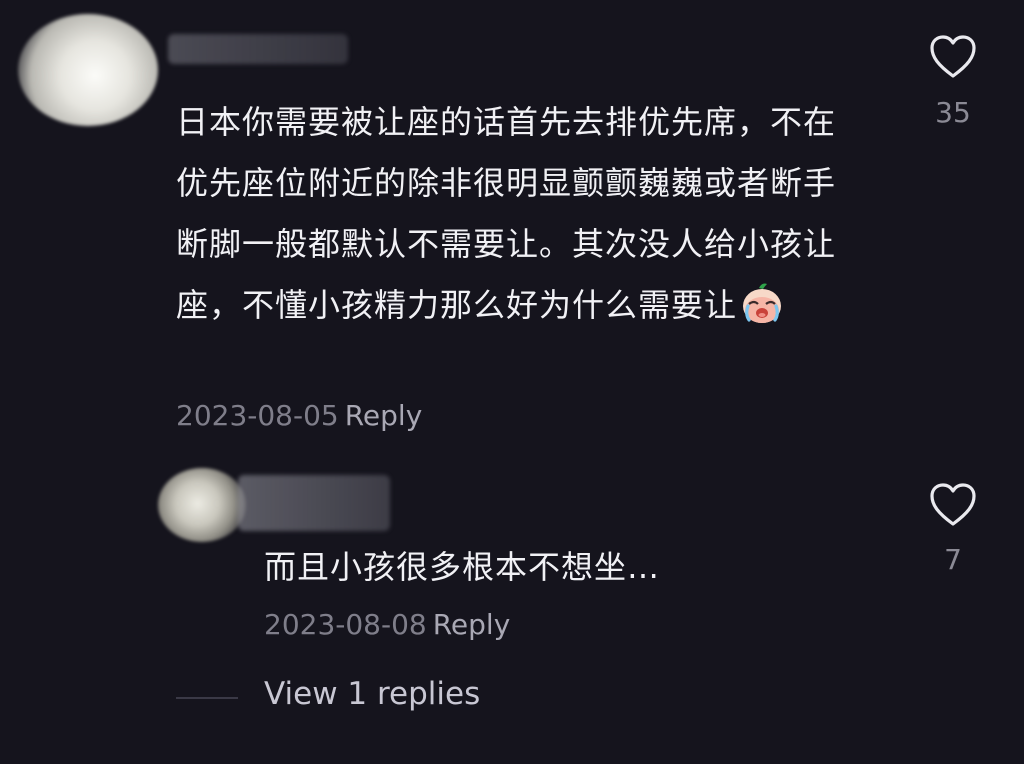 Image resolution: width=1024 pixels, height=764 pixels. What do you see at coordinates (207, 698) in the screenshot?
I see `divider` at bounding box center [207, 698].